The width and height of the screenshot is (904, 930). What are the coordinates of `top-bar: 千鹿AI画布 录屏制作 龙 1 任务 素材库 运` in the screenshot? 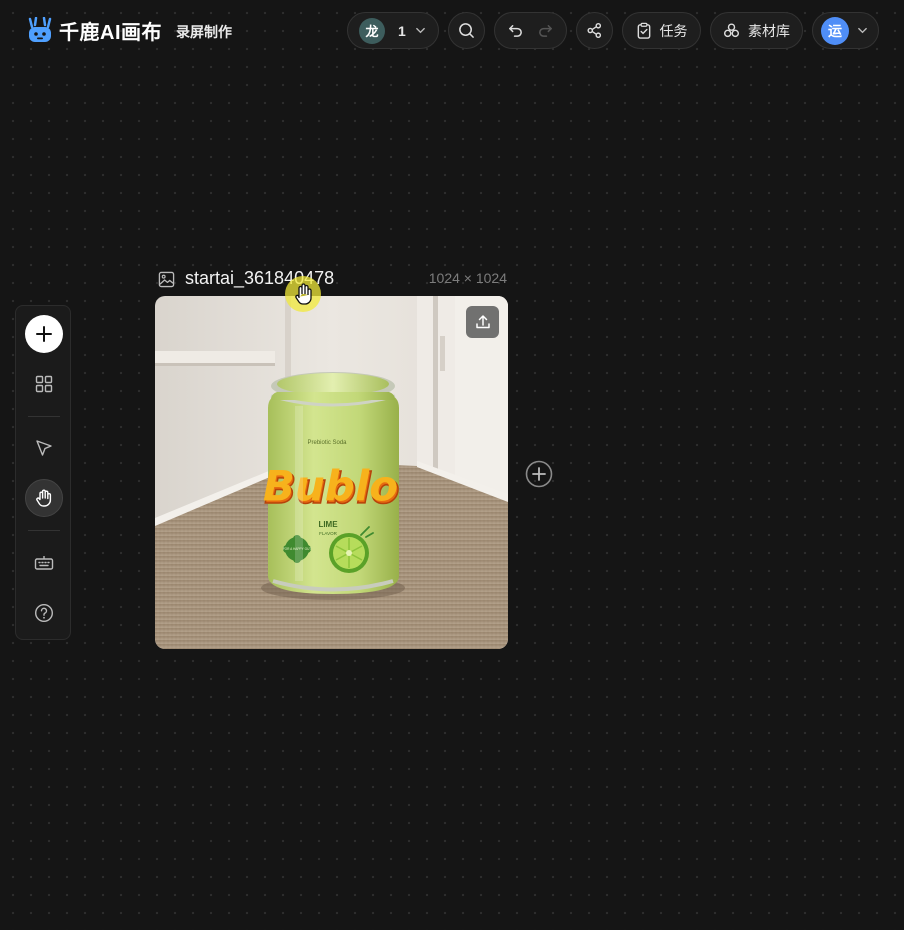 It's located at (452, 31).